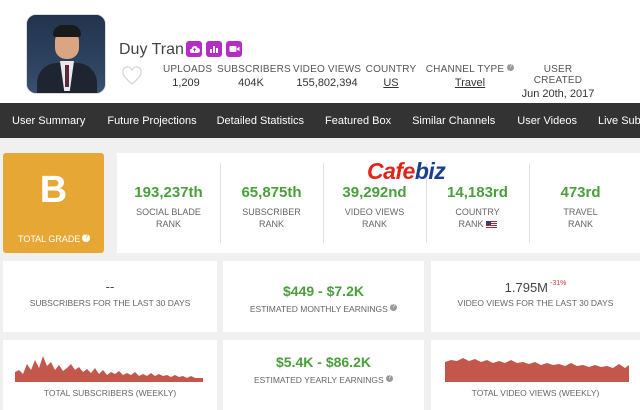 This screenshot has width=640, height=410. I want to click on stat-video-views: VIDEO VIEWS 155,802,394, so click(327, 76).